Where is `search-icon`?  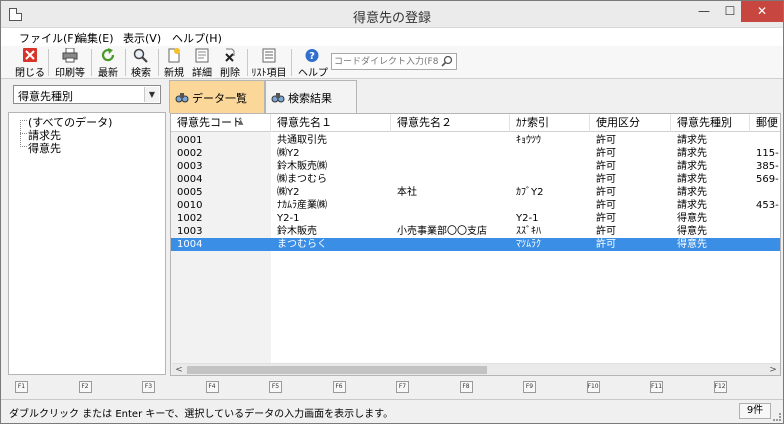 search-icon is located at coordinates (447, 61).